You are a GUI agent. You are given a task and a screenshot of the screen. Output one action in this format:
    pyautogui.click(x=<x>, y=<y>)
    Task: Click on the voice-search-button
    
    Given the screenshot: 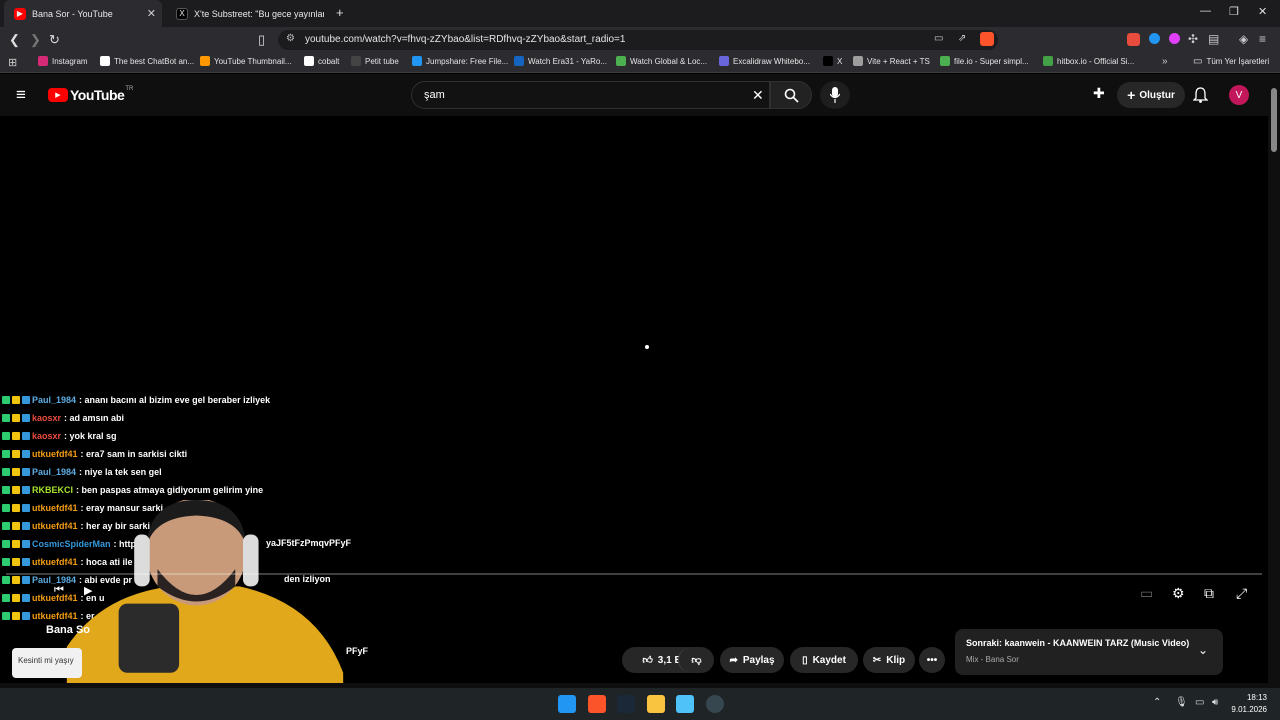 What is the action you would take?
    pyautogui.click(x=835, y=95)
    